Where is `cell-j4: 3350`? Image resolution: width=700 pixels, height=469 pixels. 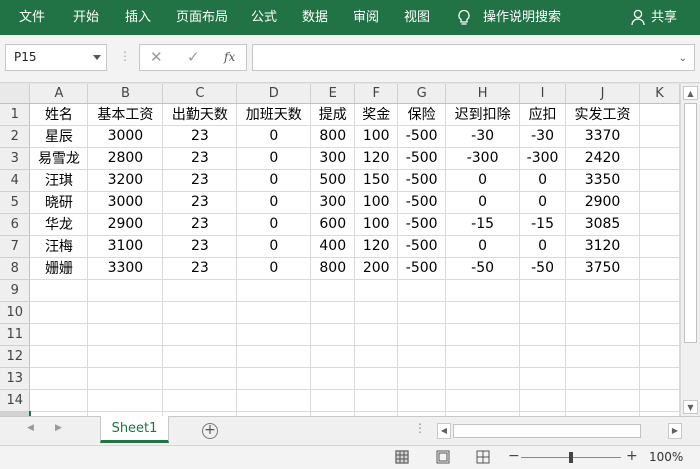
cell-j4: 3350 is located at coordinates (602, 180).